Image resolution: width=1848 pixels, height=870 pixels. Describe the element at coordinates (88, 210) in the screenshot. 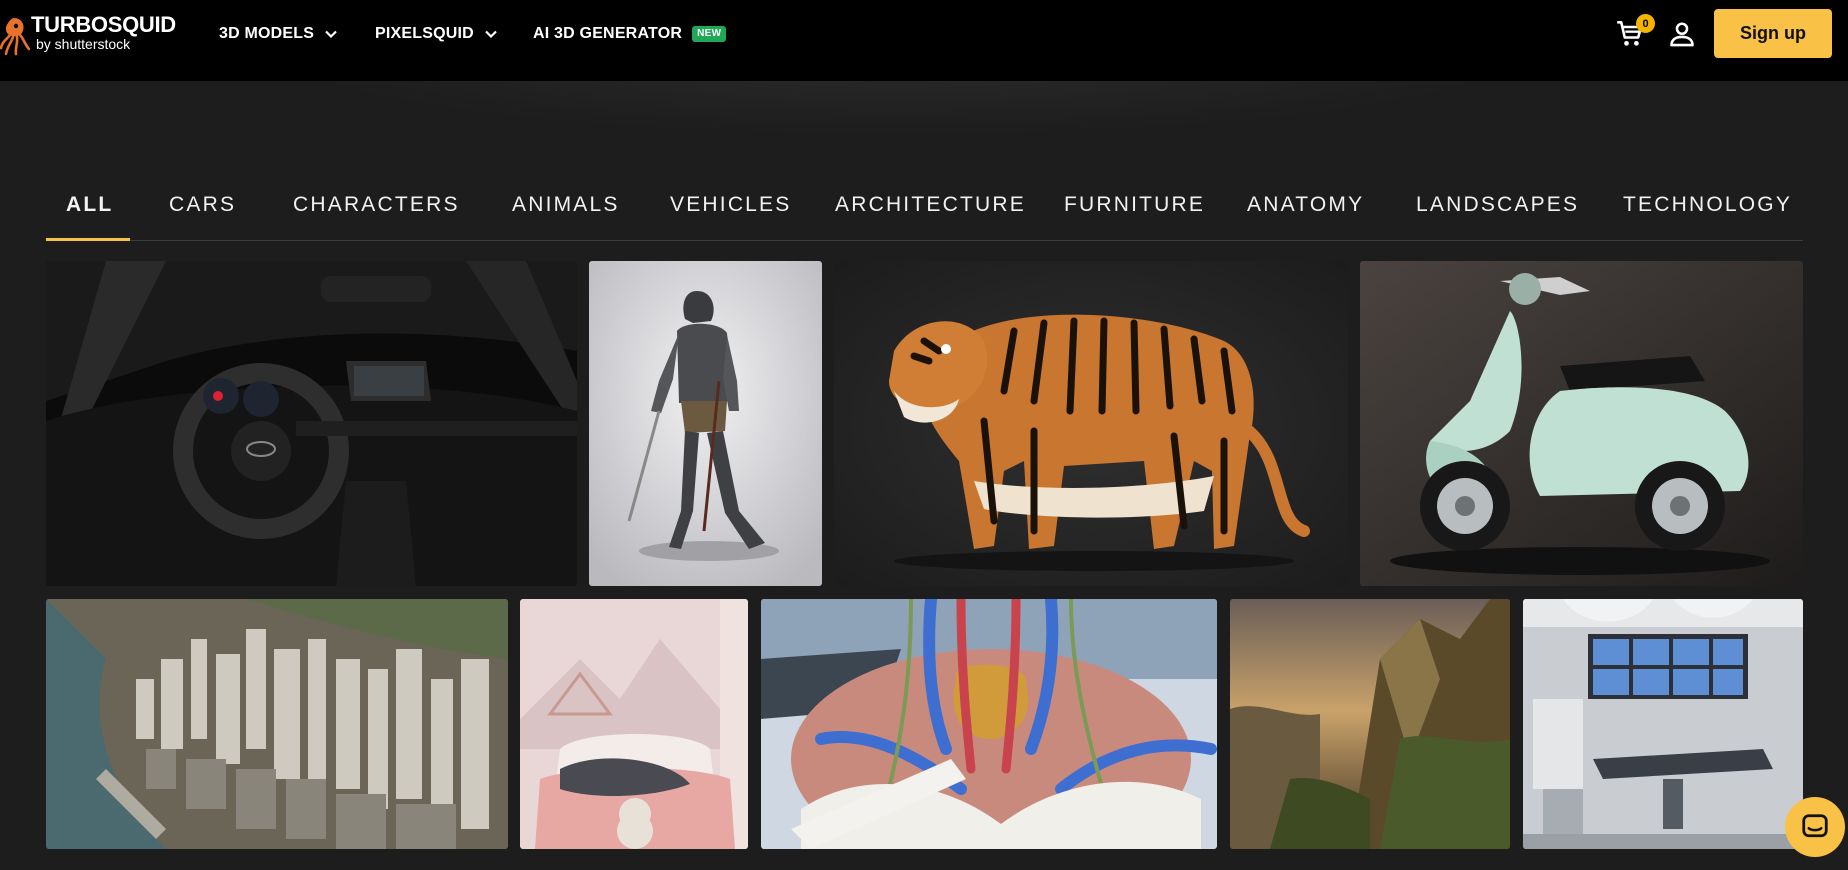

I see `tab-all: ALL` at that location.